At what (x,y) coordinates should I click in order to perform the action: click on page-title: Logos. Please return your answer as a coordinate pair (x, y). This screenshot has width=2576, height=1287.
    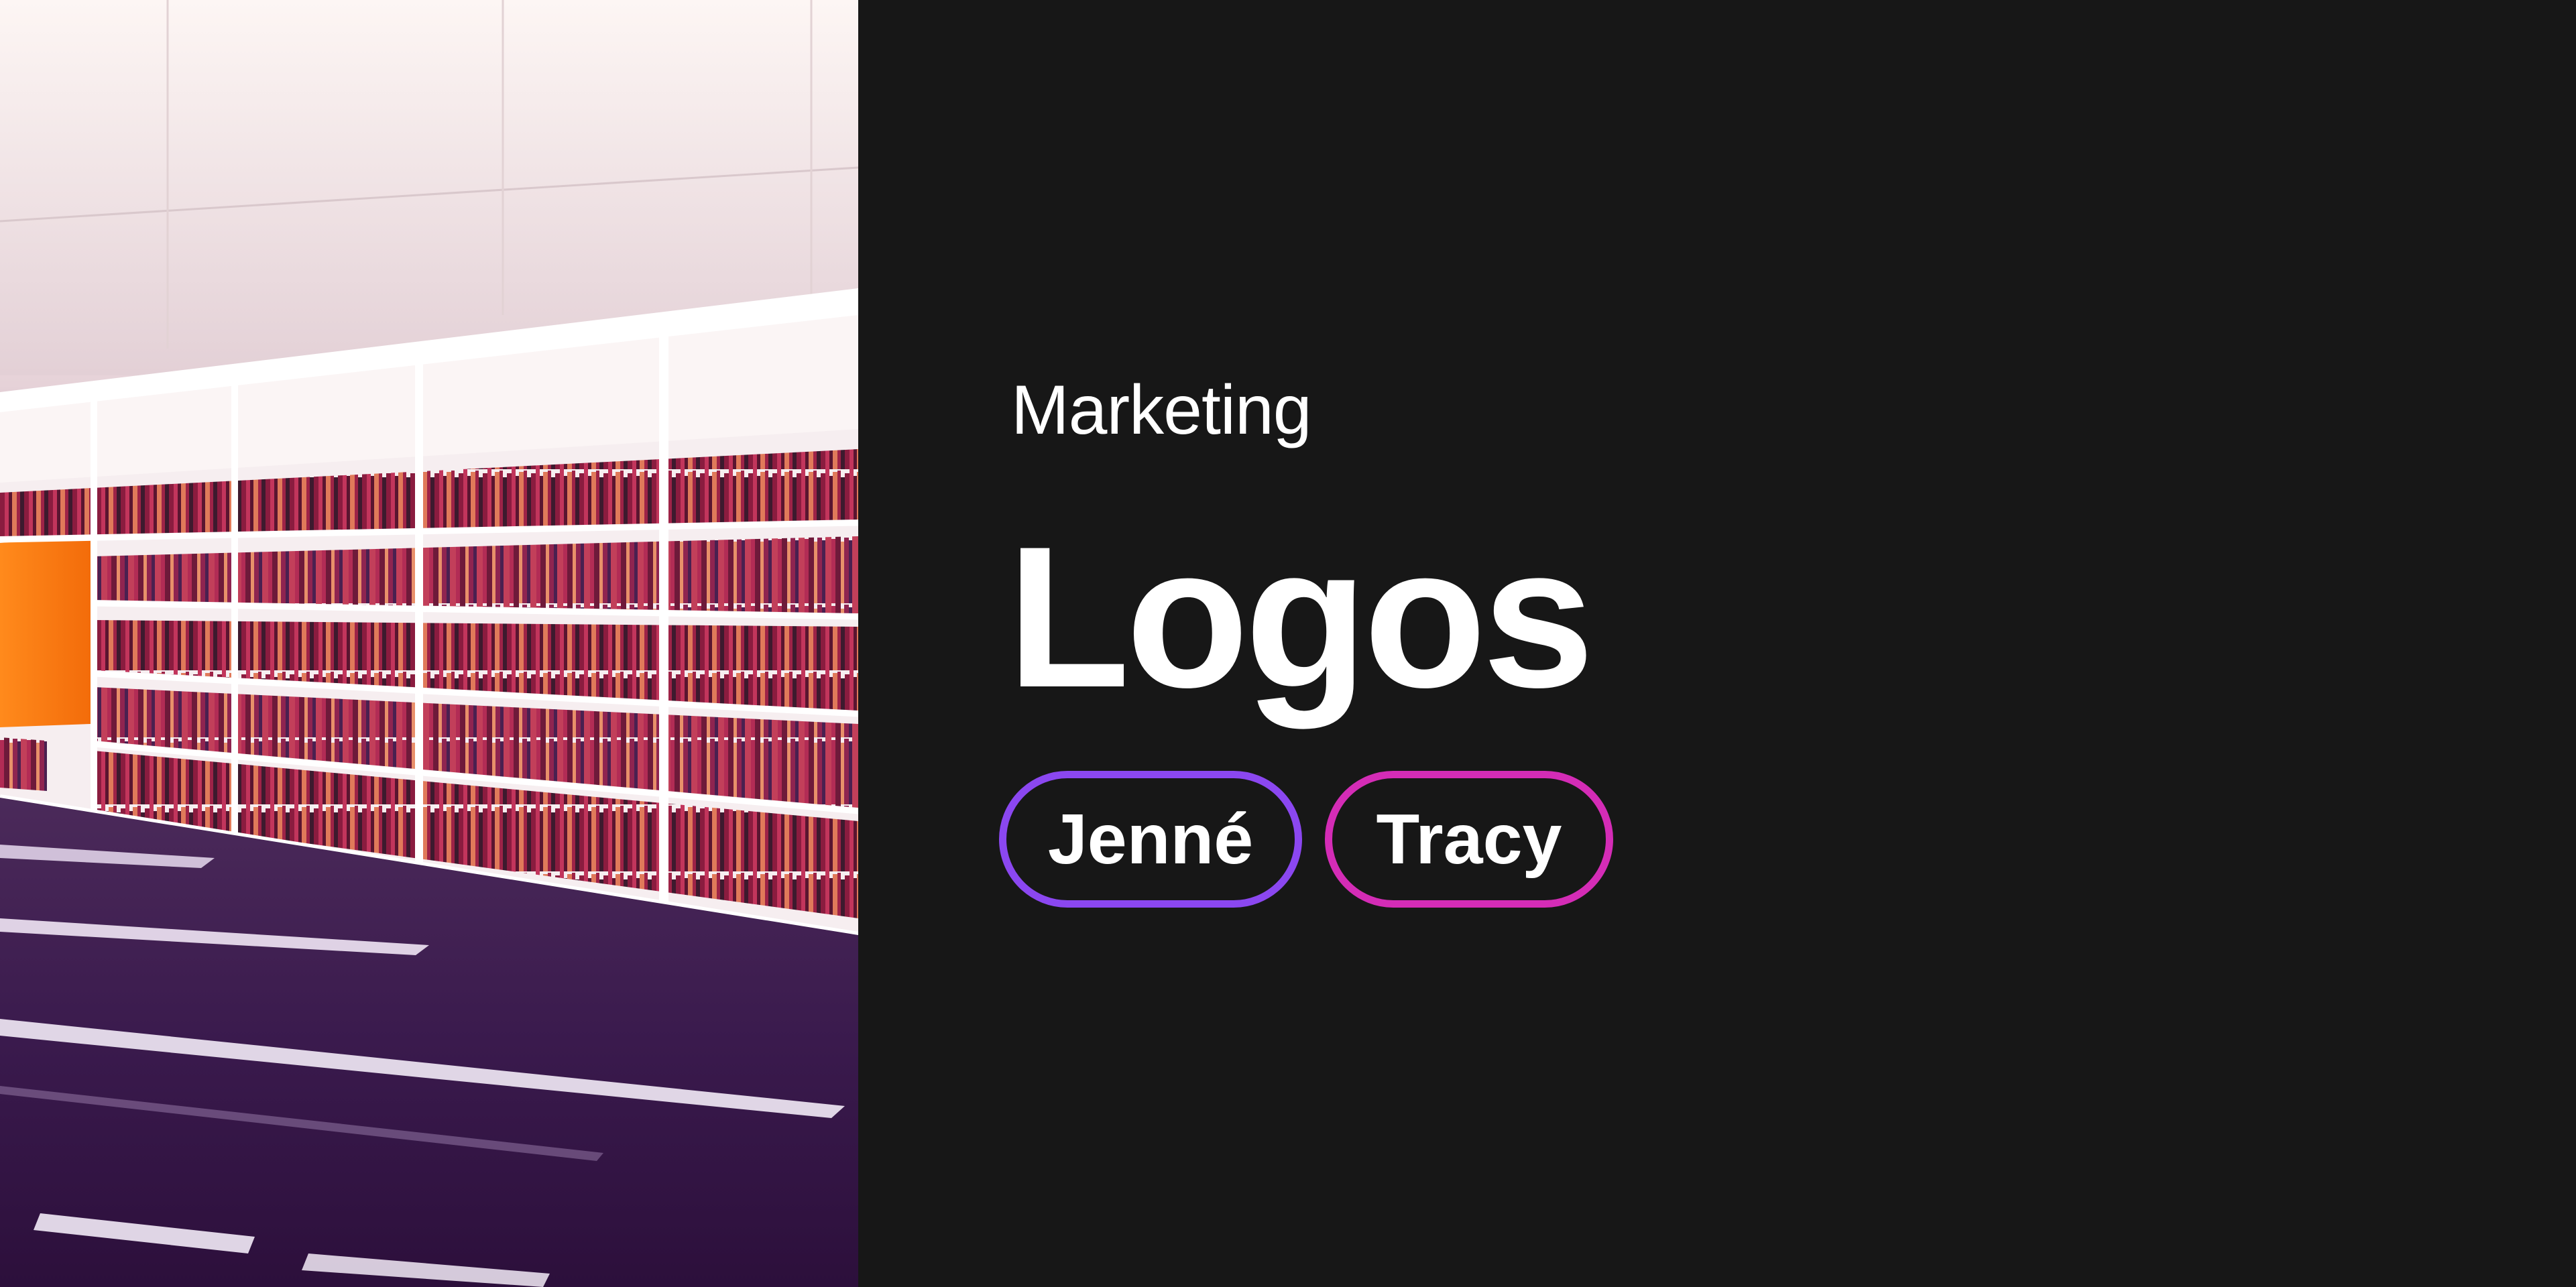
    Looking at the image, I should click on (1300, 616).